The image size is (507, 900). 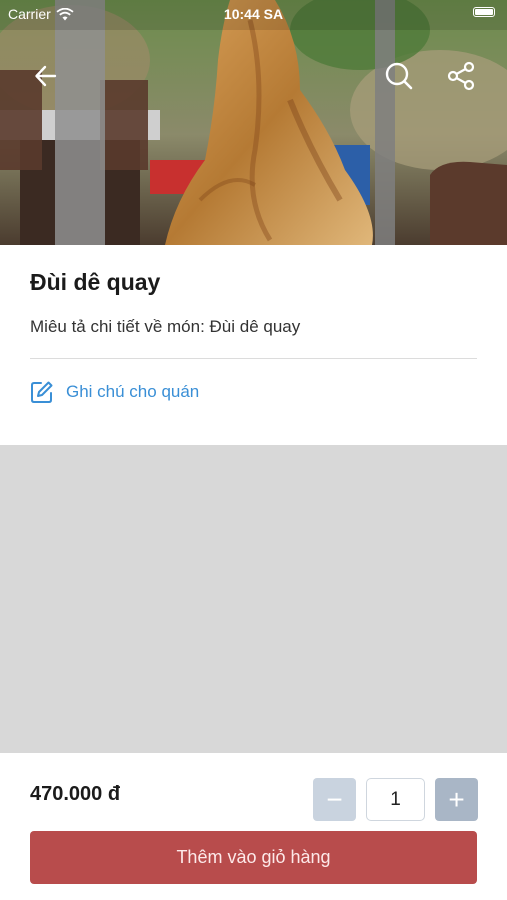 I want to click on decrease-quantity-button: −, so click(x=334, y=799).